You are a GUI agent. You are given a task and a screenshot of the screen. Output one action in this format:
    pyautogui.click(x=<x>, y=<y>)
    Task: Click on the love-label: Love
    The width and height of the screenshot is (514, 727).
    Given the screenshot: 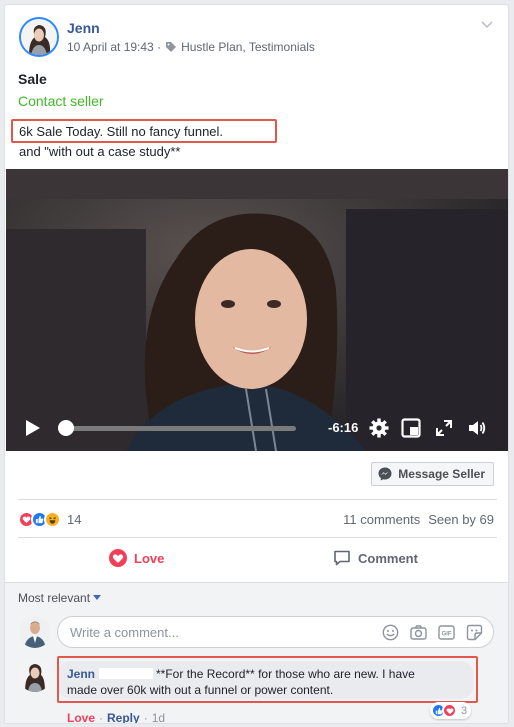 What is the action you would take?
    pyautogui.click(x=149, y=558)
    